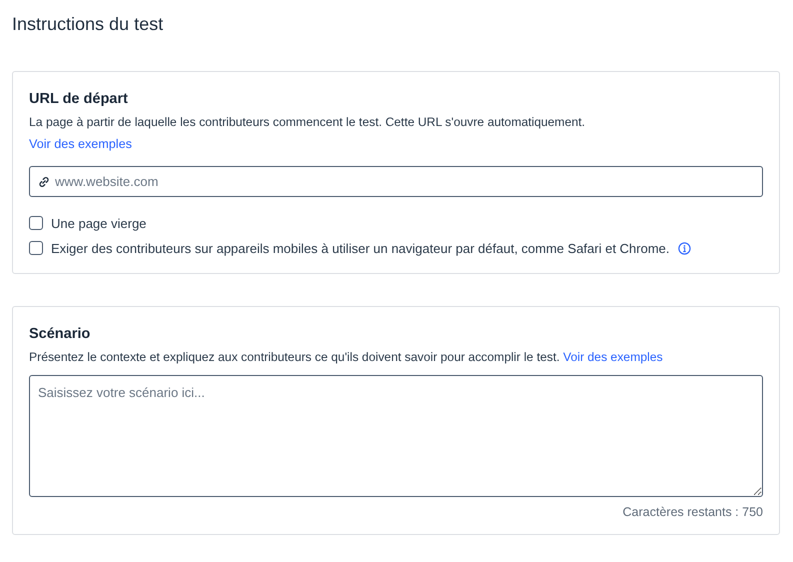 This screenshot has width=793, height=562. I want to click on url-input-field: www.website.com, so click(396, 181).